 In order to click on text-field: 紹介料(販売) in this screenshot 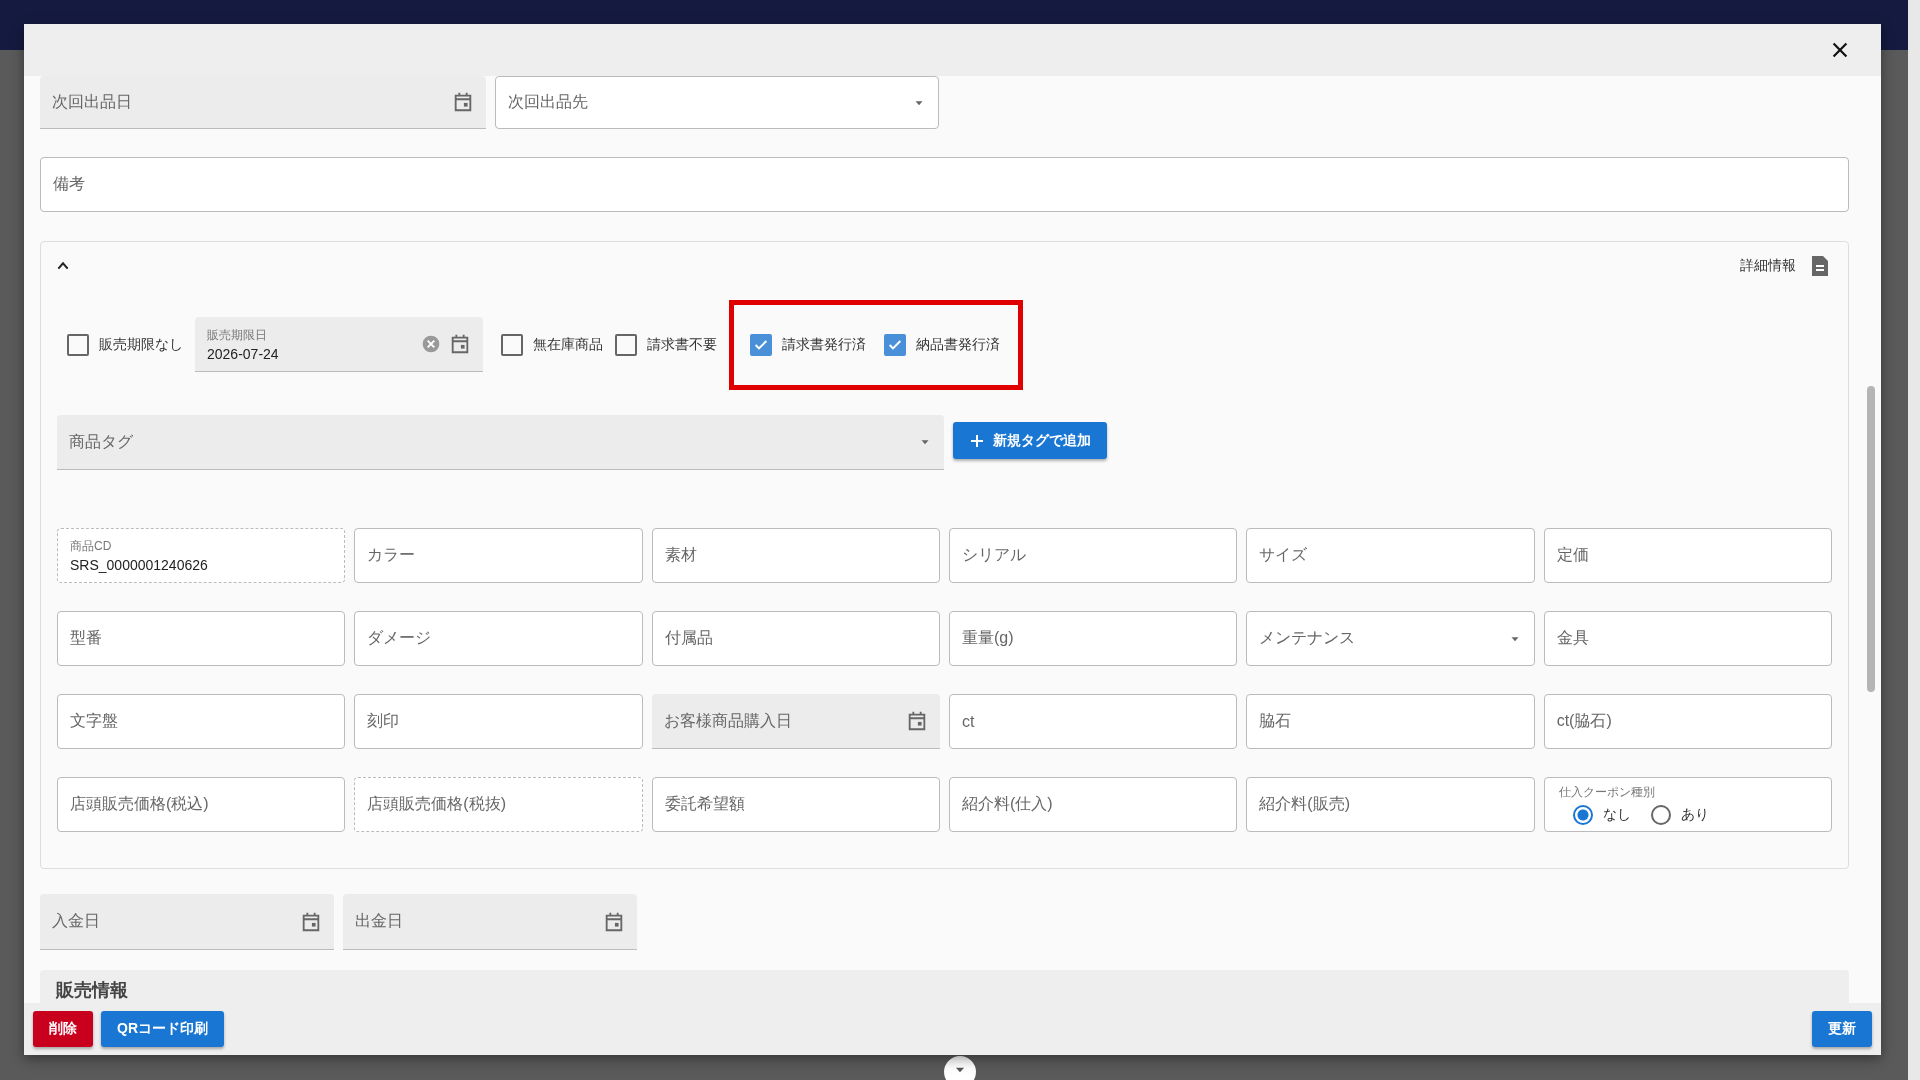, I will do `click(1390, 804)`.